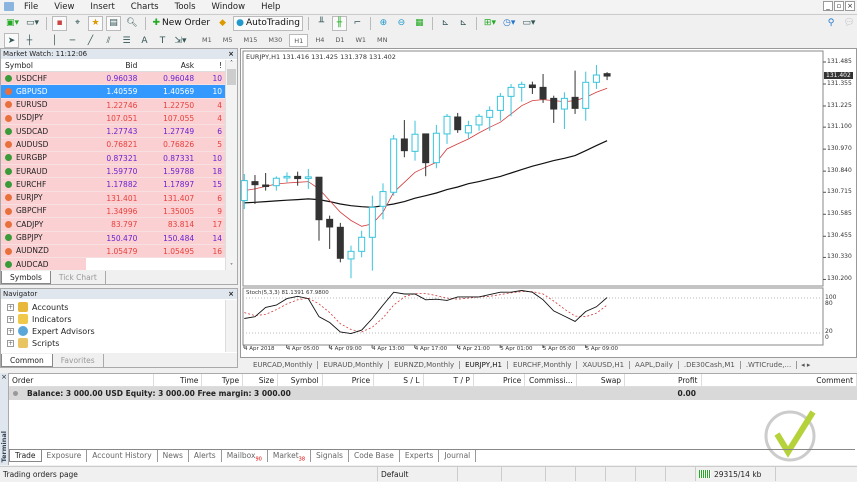  I want to click on status-profile: Default, so click(418, 474).